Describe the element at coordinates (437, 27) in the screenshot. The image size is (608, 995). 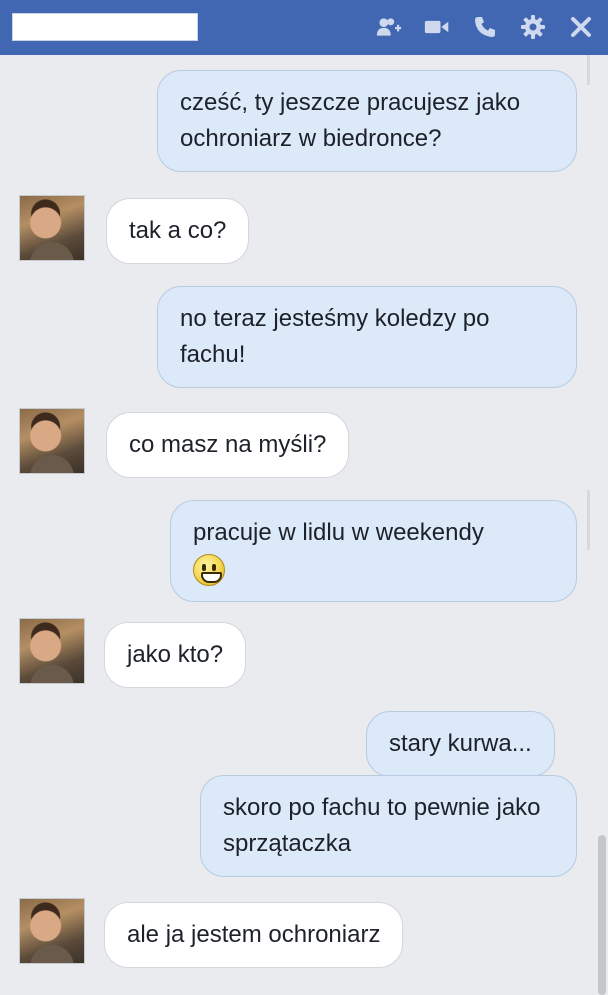
I see `video-call-icon` at that location.